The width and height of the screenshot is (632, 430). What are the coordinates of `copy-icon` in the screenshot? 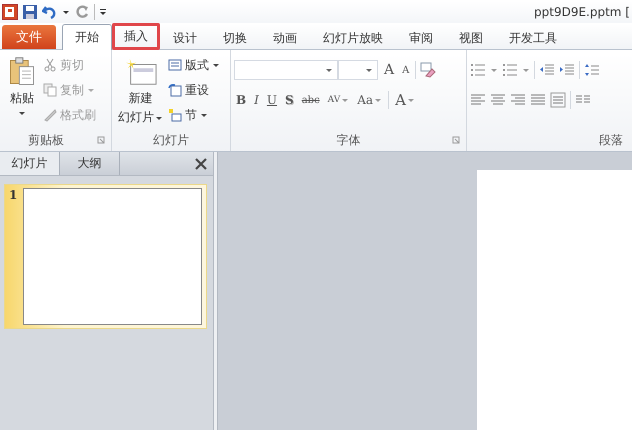 It's located at (50, 90).